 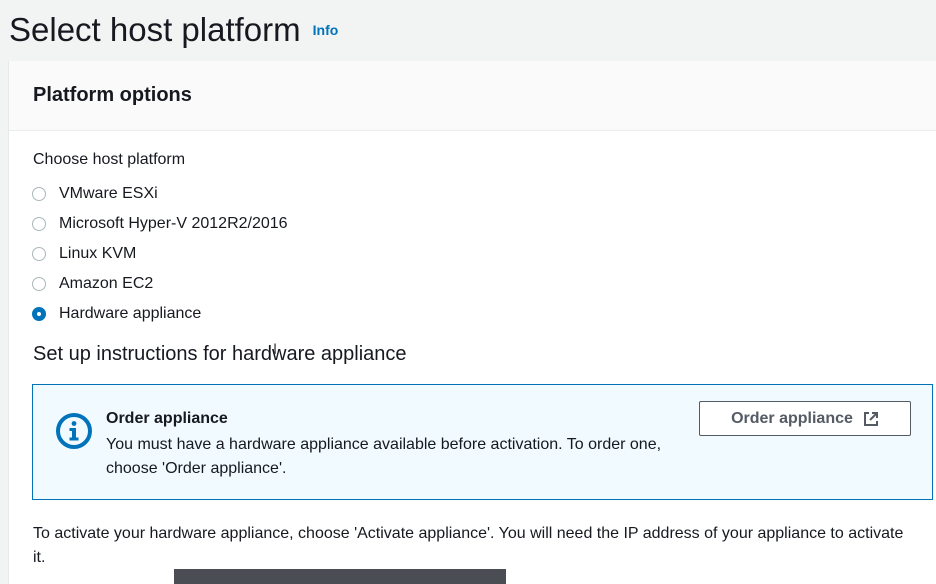 I want to click on panel-header: Platform options, so click(x=472, y=96).